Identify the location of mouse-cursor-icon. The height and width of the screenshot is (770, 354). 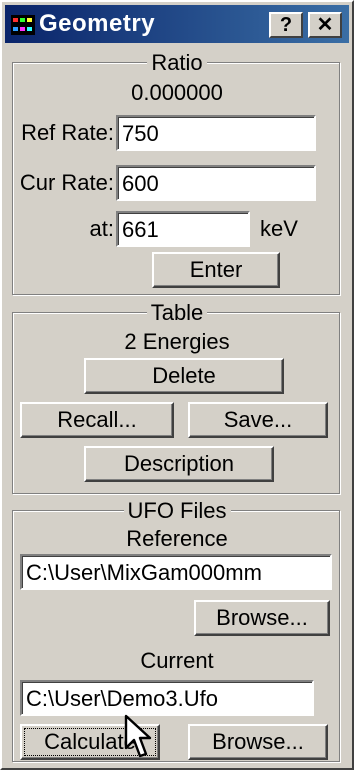
(138, 736).